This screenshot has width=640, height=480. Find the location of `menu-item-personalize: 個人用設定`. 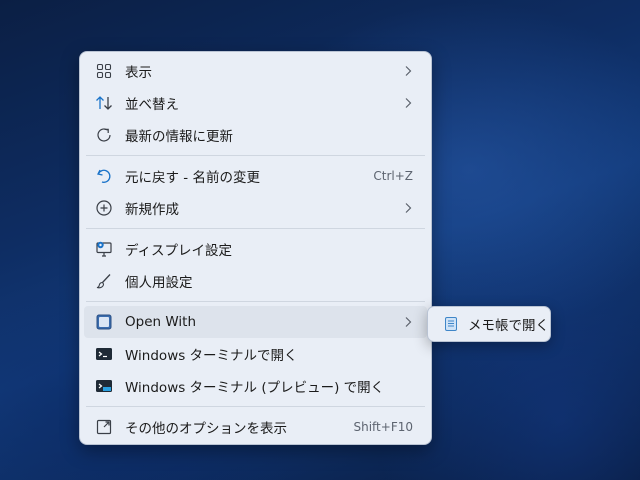

menu-item-personalize: 個人用設定 is located at coordinates (255, 281).